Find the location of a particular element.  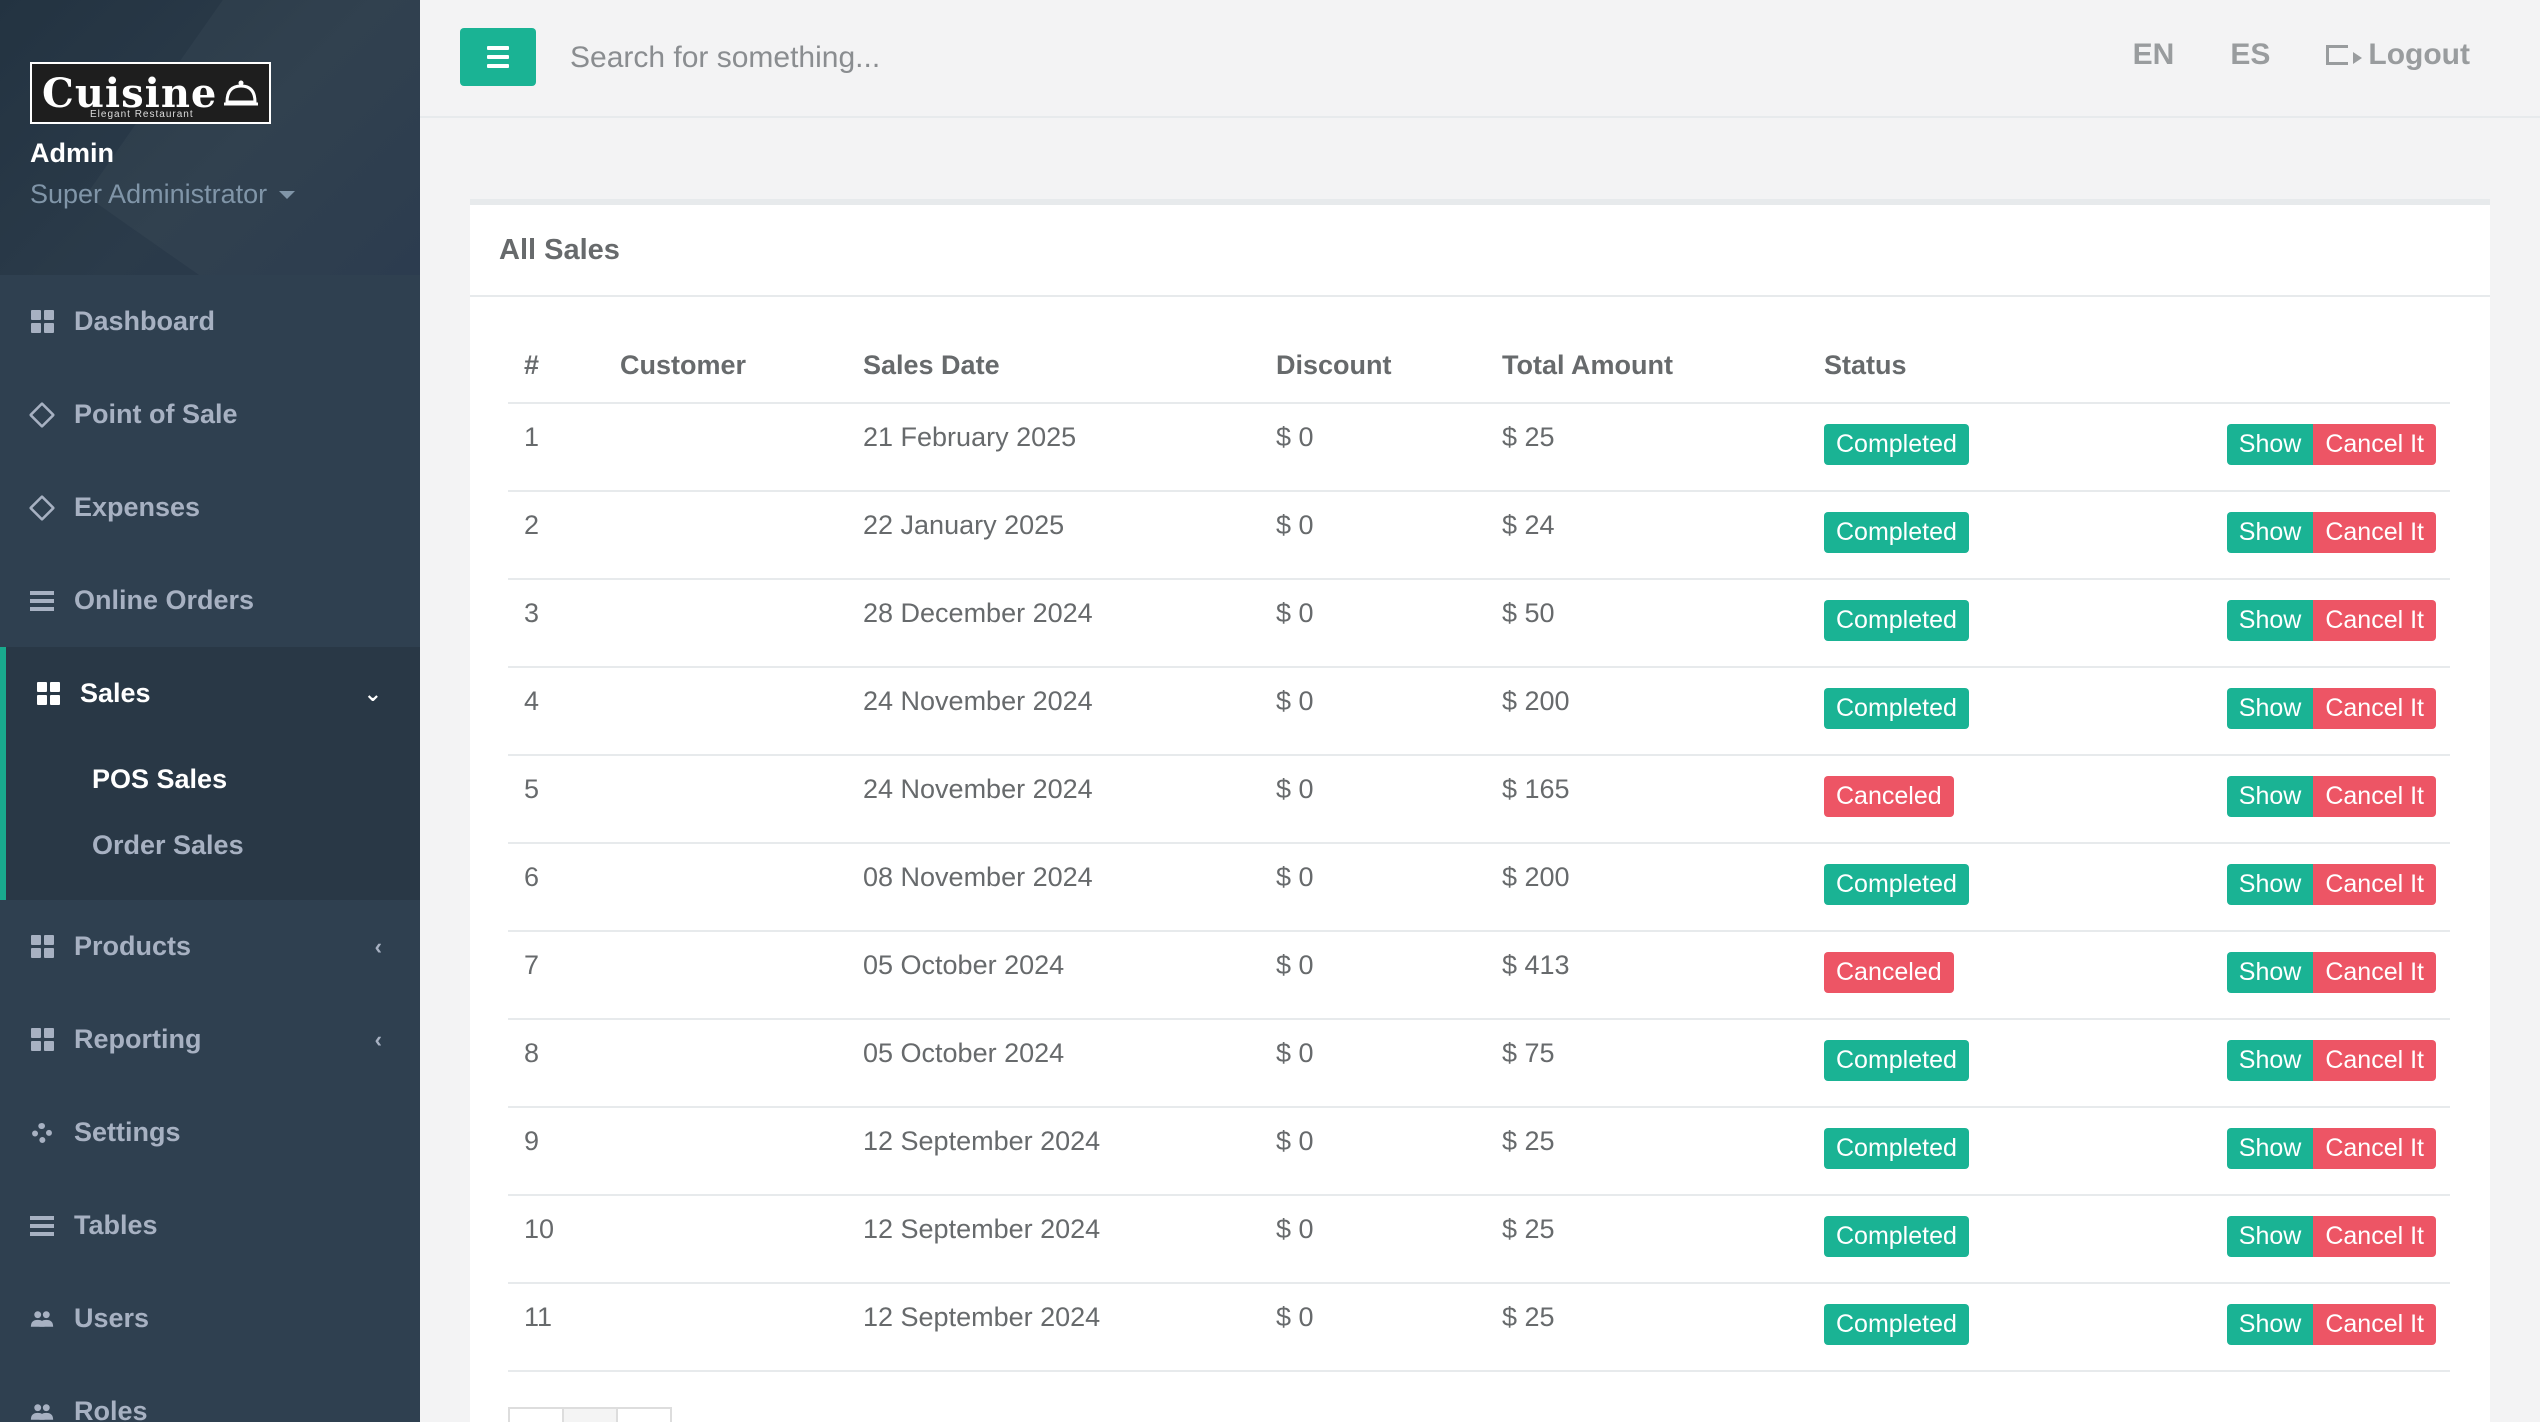

sidebar-item-label: Products is located at coordinates (133, 946).